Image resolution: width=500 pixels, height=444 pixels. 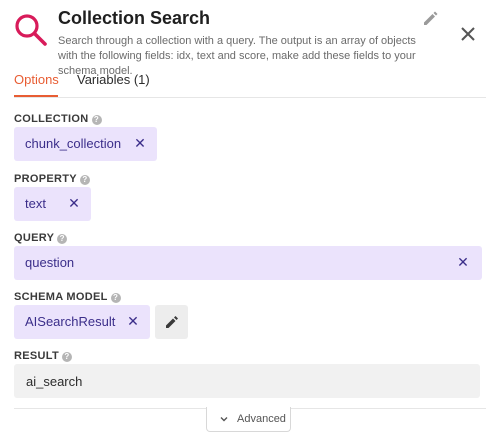 I want to click on collection-label-text: COLLECTION, so click(x=51, y=119).